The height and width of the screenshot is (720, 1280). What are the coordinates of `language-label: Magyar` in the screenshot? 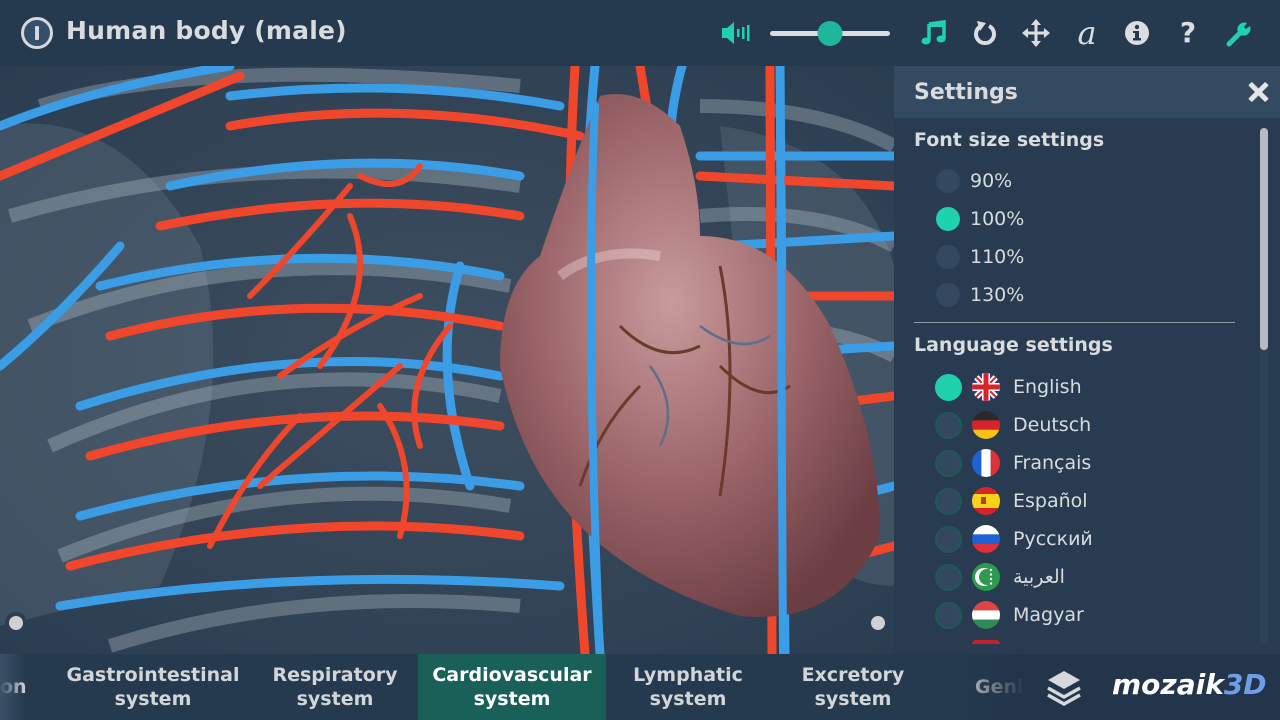 It's located at (1048, 615).